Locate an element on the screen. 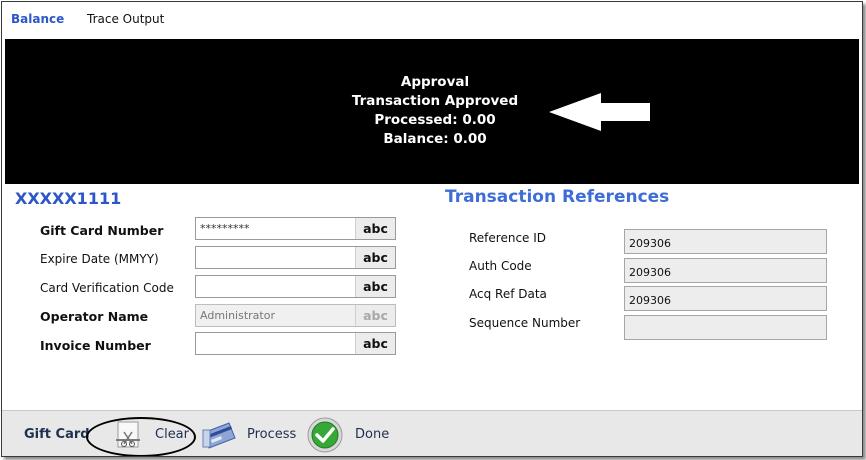 This screenshot has height=460, width=866. gift-card-number-value: ********* is located at coordinates (225, 228).